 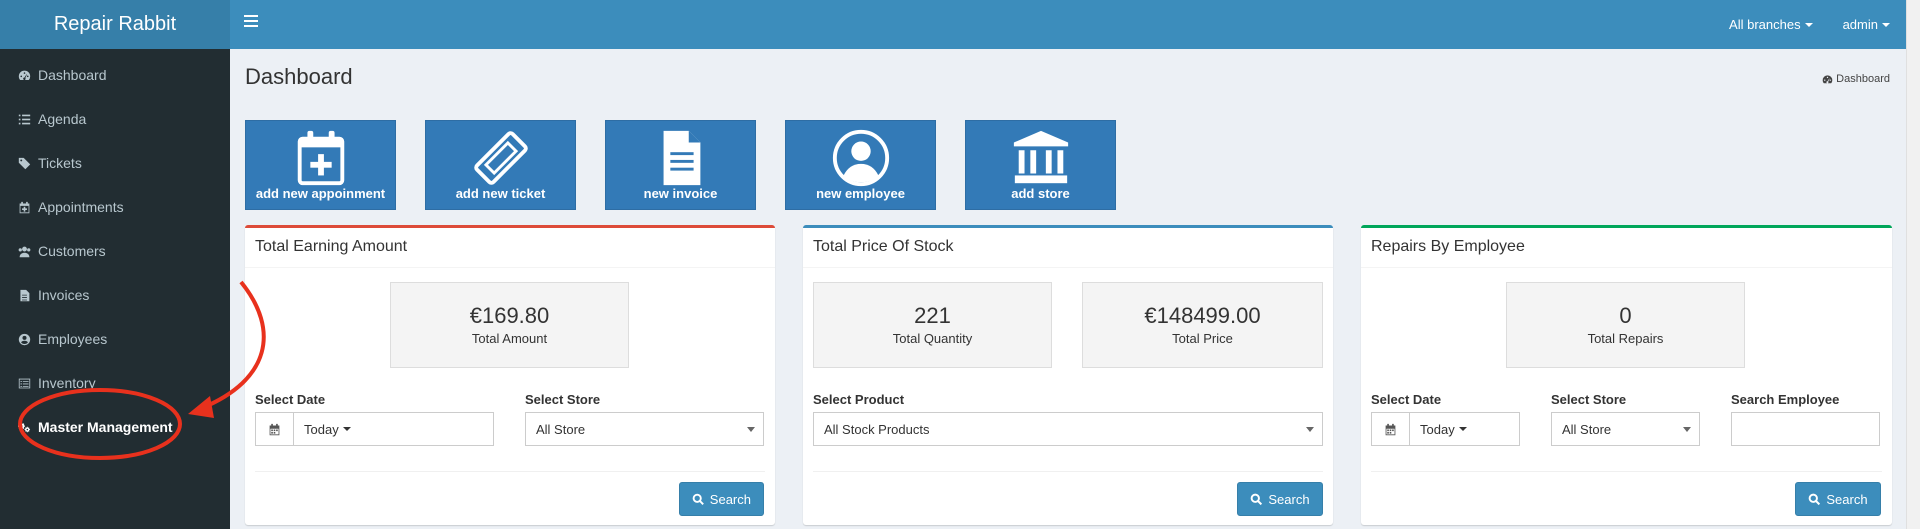 I want to click on sidebar-item-invoices: Invoices, so click(x=115, y=295).